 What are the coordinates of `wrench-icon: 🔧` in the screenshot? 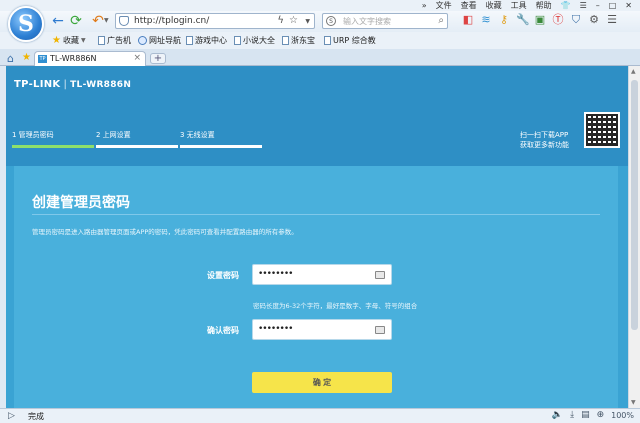 It's located at (523, 20).